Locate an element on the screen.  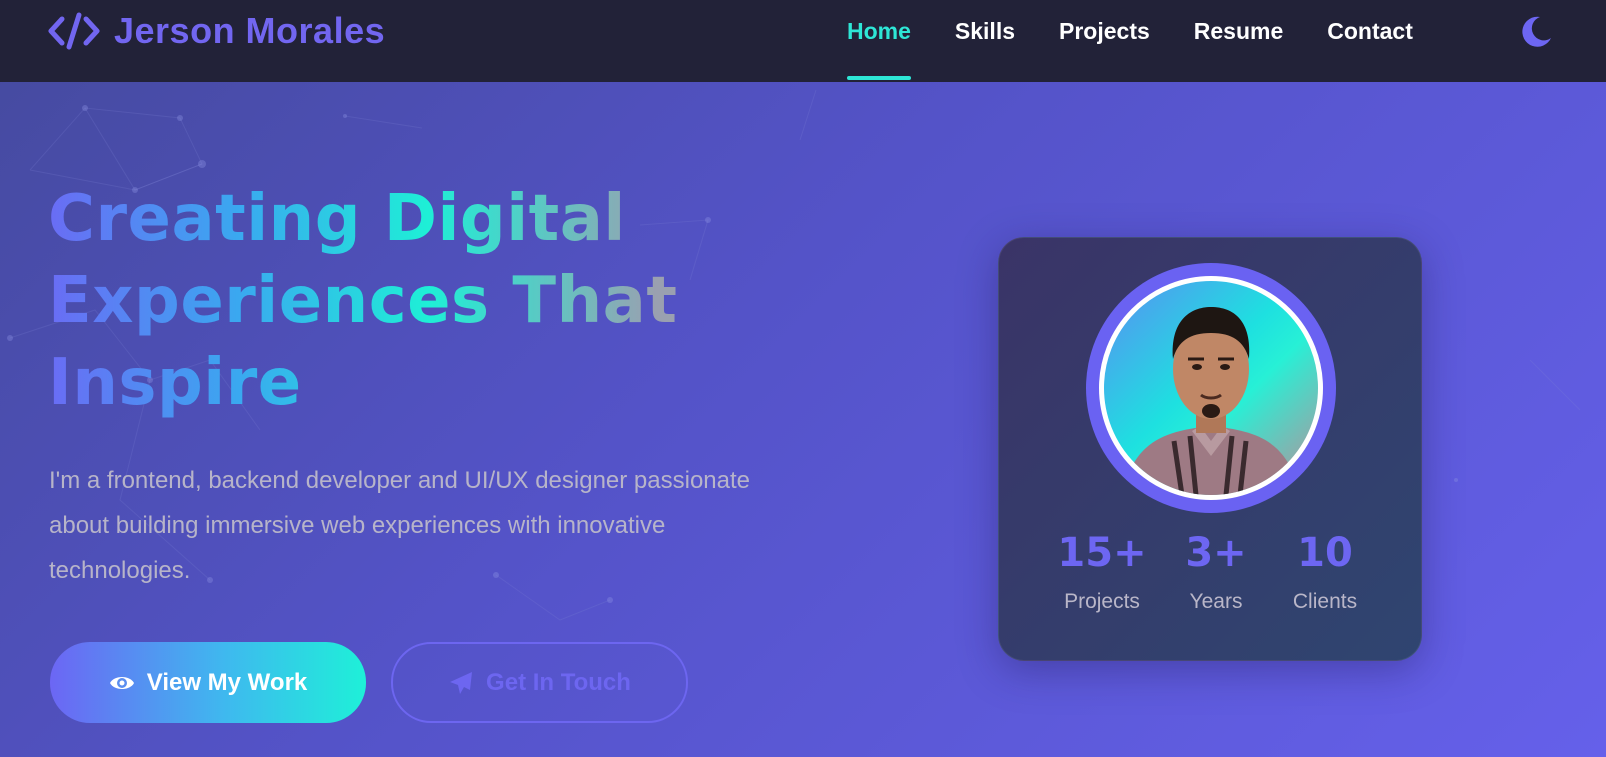
stat-years: 3+ Years is located at coordinates (1216, 571).